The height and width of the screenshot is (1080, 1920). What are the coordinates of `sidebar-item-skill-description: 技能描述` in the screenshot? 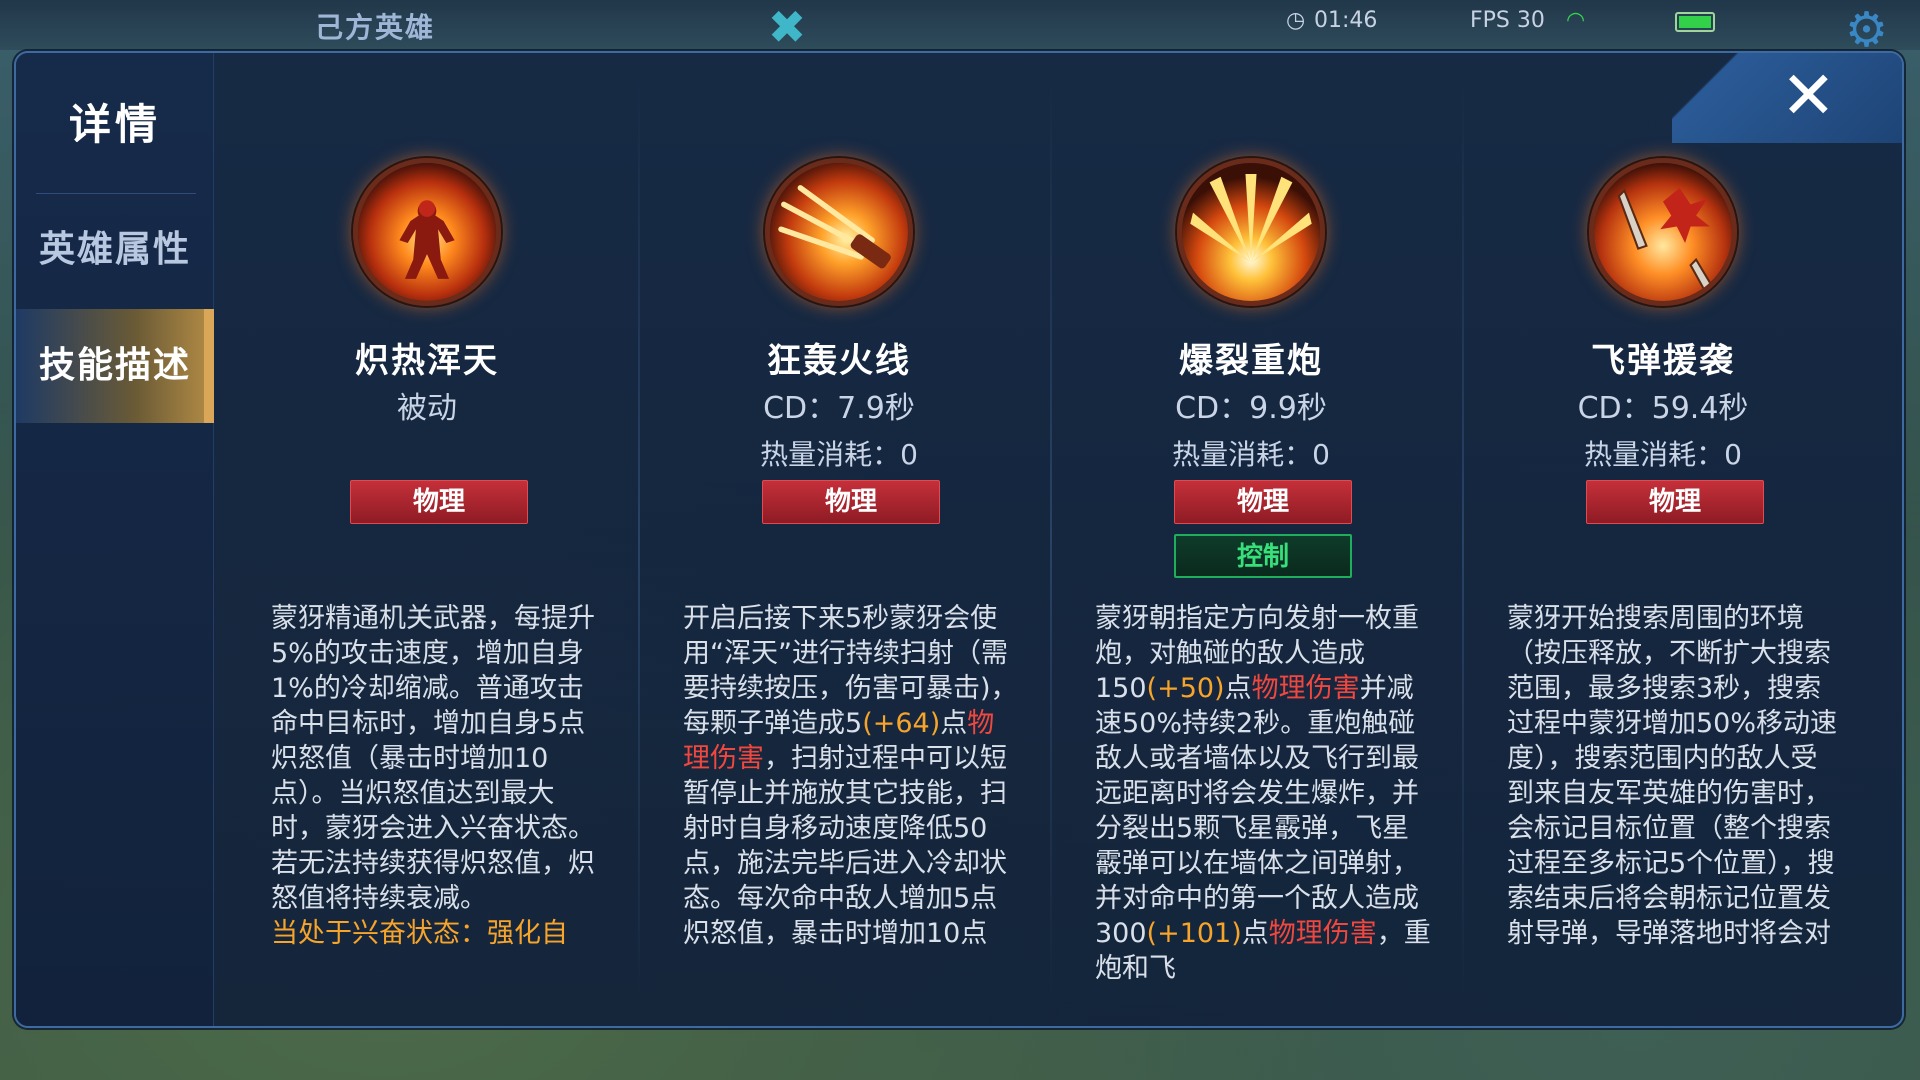 It's located at (115, 366).